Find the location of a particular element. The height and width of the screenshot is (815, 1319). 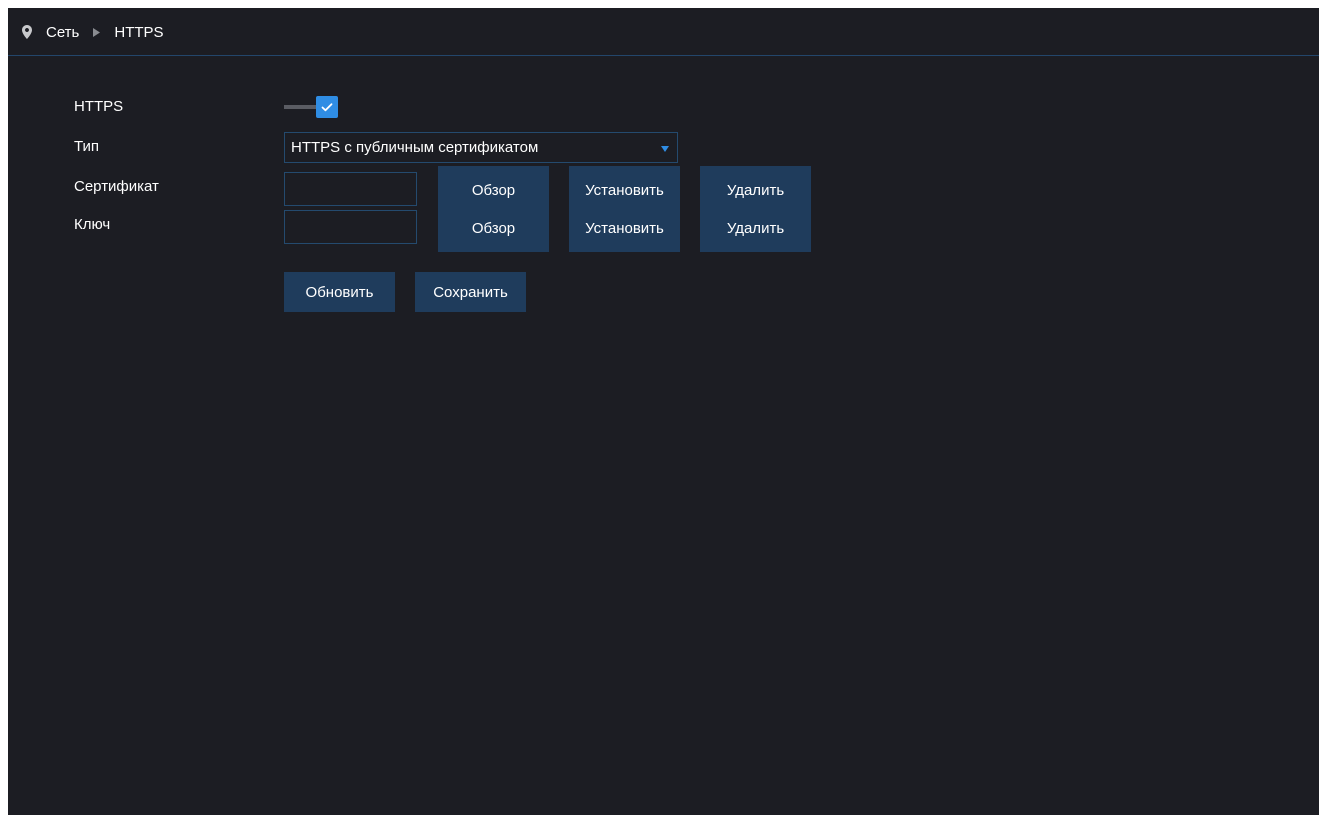

key-file-field is located at coordinates (350, 227).